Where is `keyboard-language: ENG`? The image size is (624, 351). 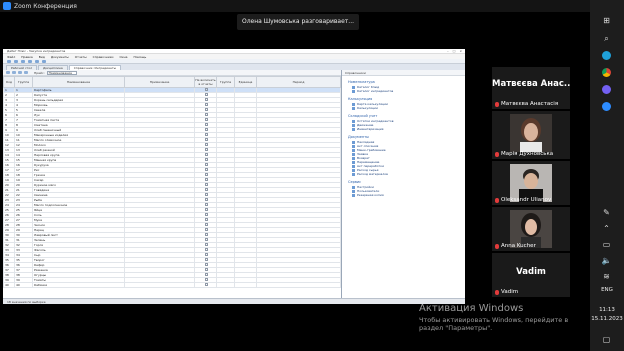
keyboard-language: ENG is located at coordinates (607, 290).